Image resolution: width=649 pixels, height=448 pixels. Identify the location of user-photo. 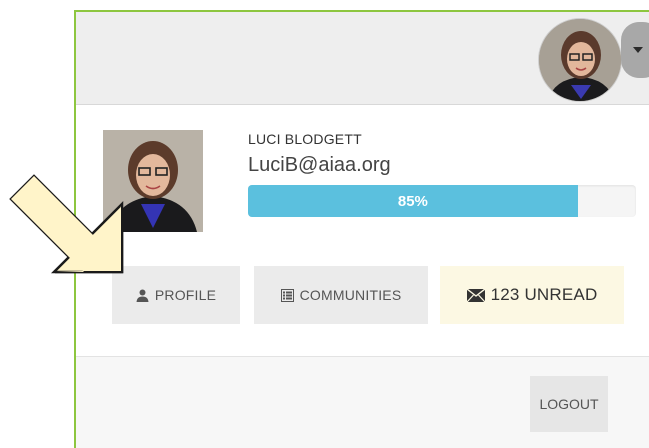
(580, 60).